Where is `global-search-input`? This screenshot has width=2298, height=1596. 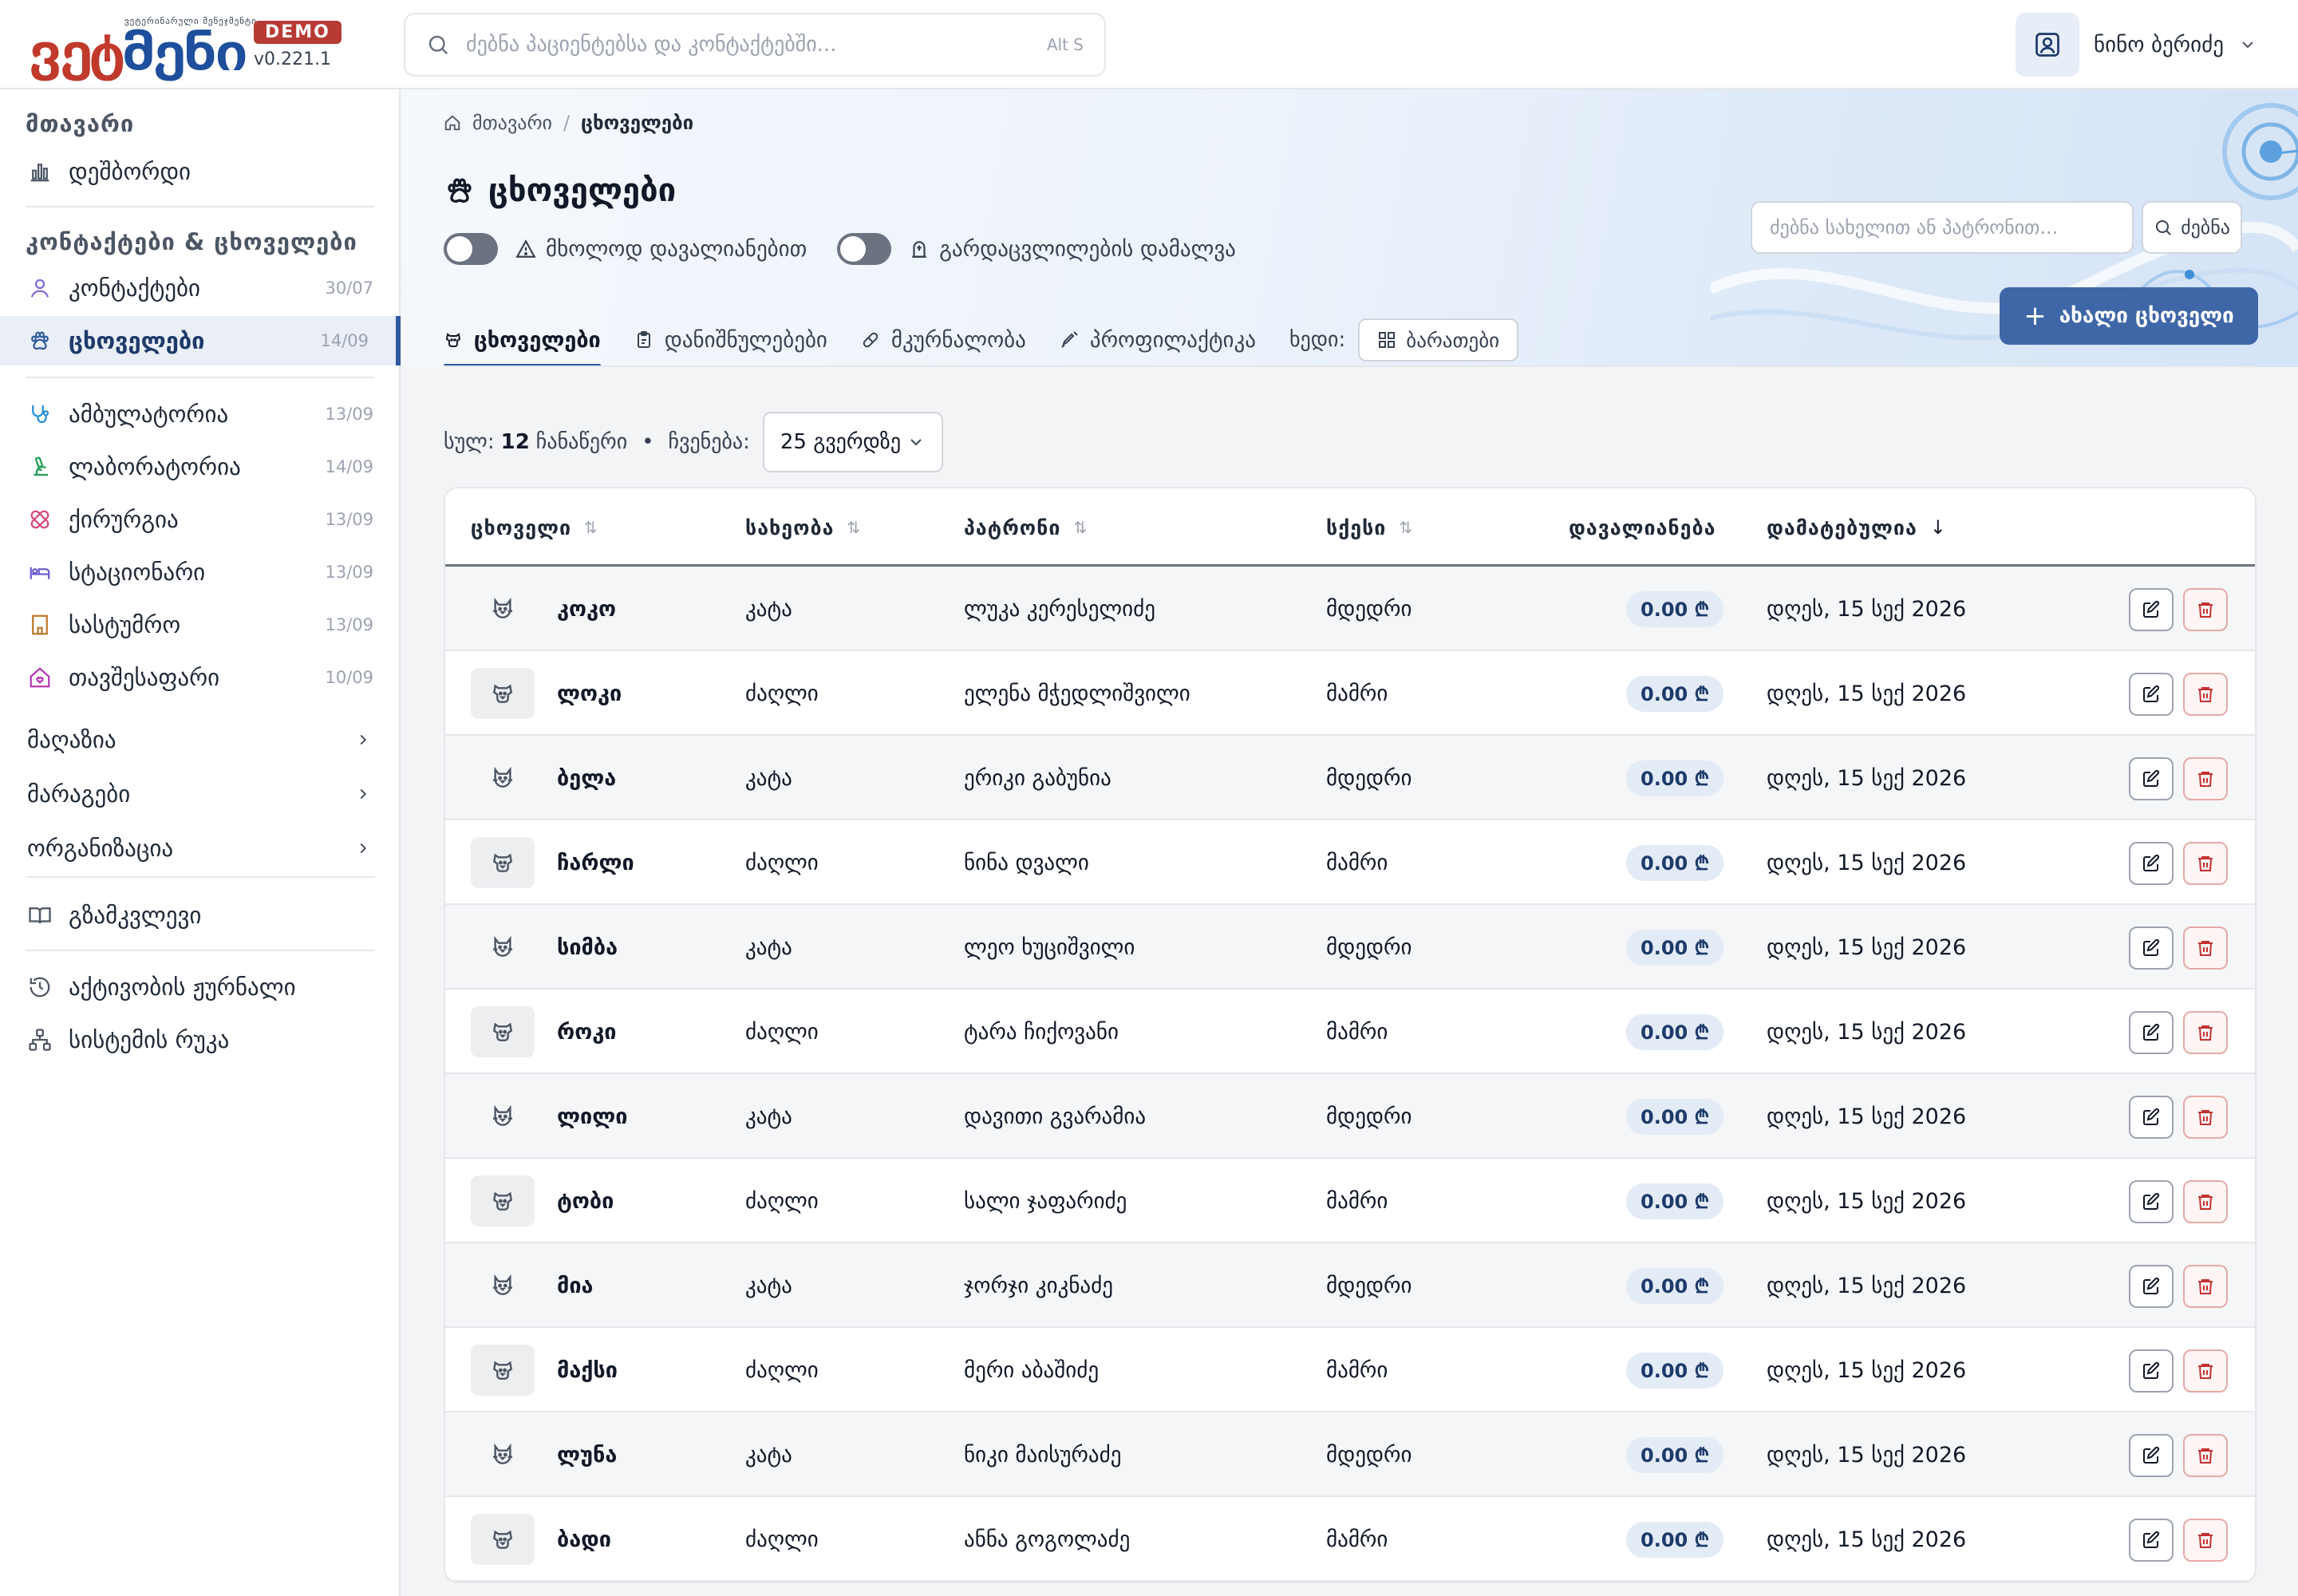 global-search-input is located at coordinates (757, 45).